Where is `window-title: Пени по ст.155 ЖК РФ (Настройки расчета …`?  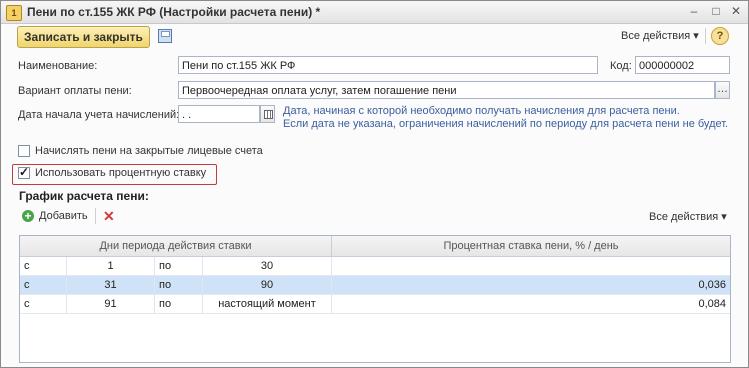 window-title: Пени по ст.155 ЖК РФ (Настройки расчета … is located at coordinates (174, 12).